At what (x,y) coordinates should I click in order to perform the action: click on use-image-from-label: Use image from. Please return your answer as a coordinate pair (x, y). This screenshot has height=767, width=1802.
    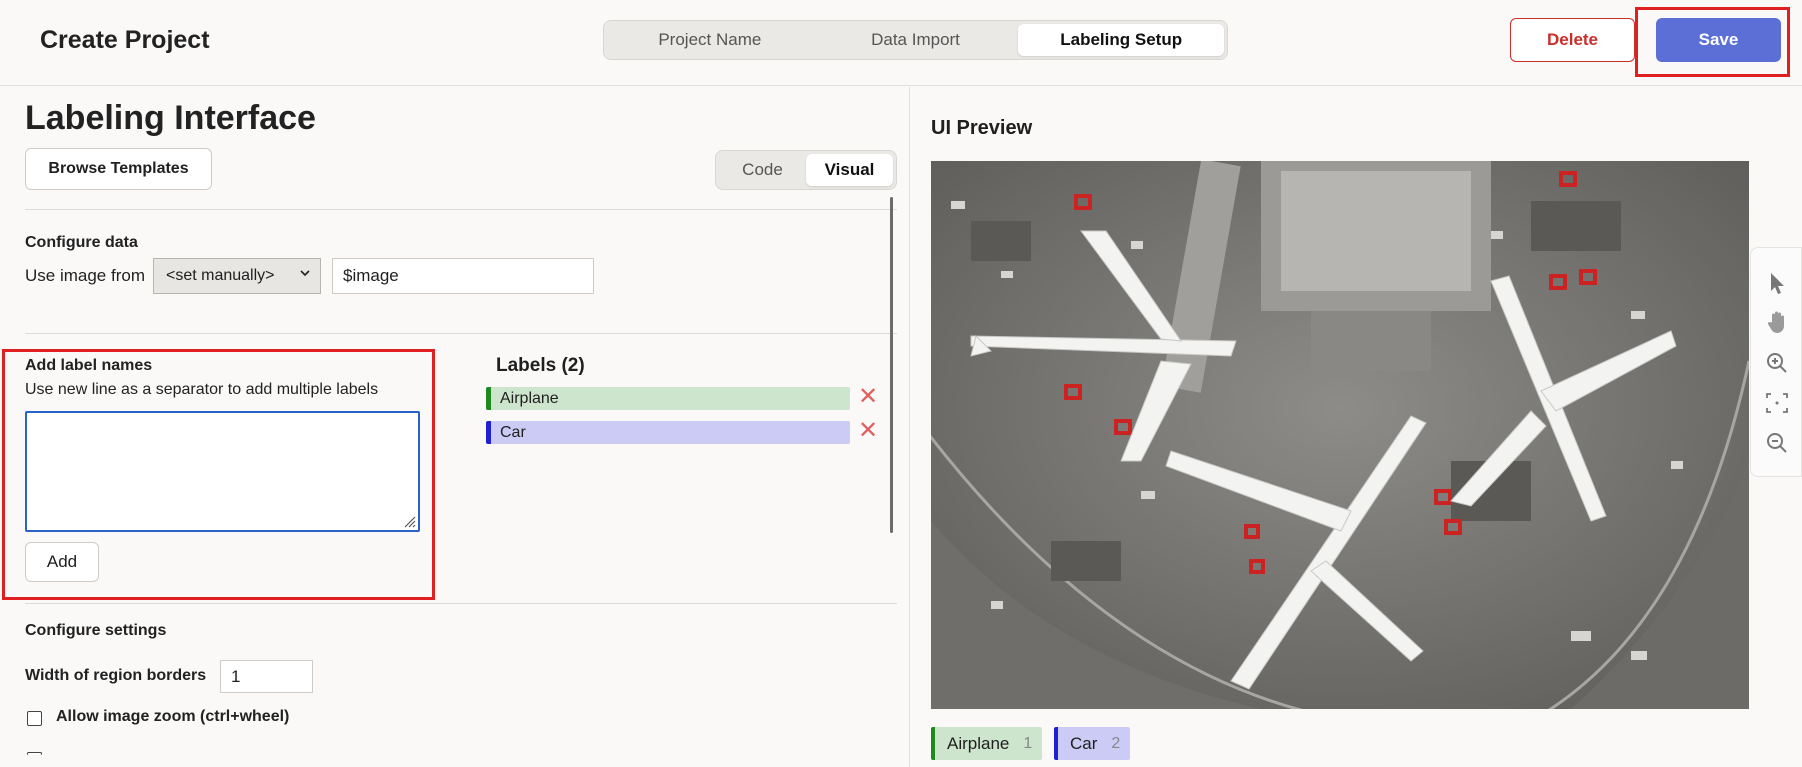
    Looking at the image, I should click on (85, 275).